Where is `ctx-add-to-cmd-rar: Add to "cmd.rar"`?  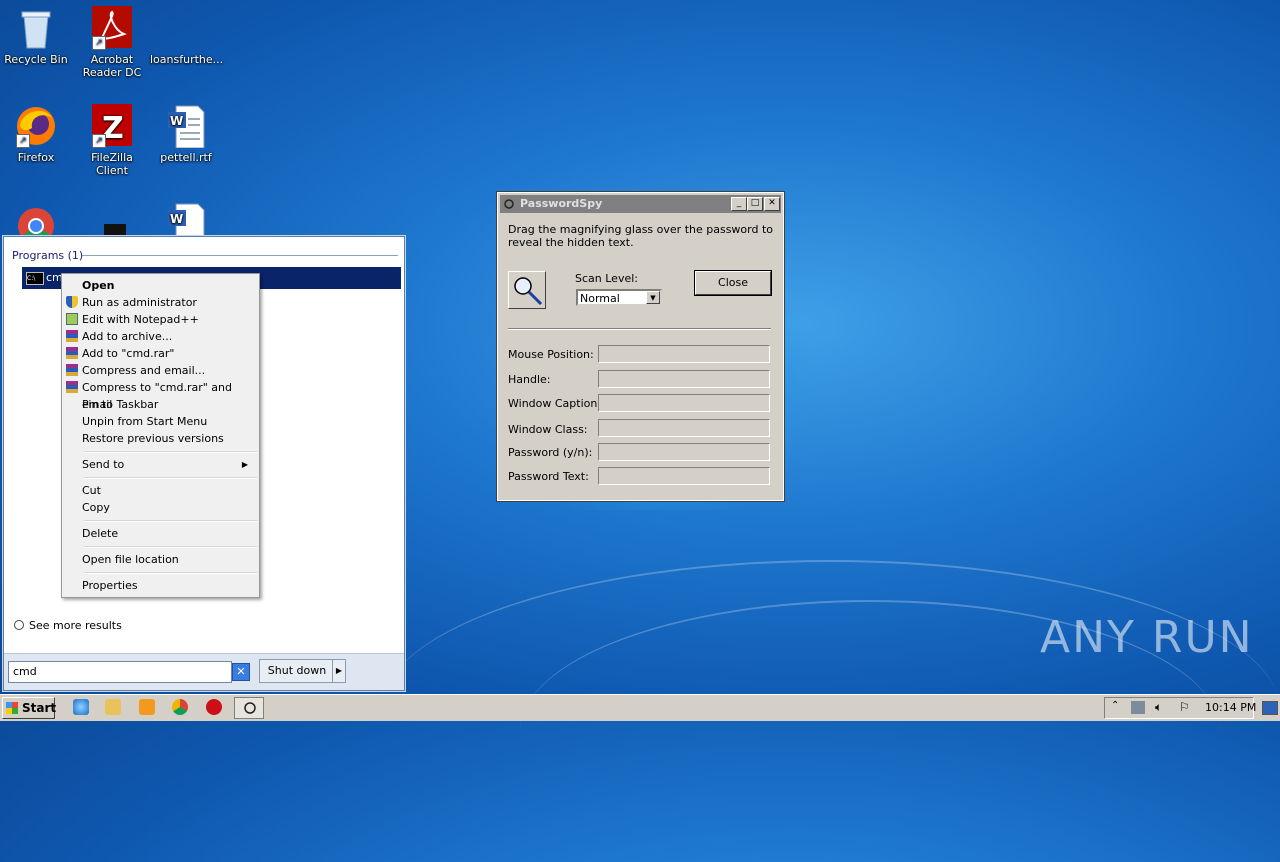
ctx-add-to-cmd-rar: Add to "cmd.rar" is located at coordinates (160, 353).